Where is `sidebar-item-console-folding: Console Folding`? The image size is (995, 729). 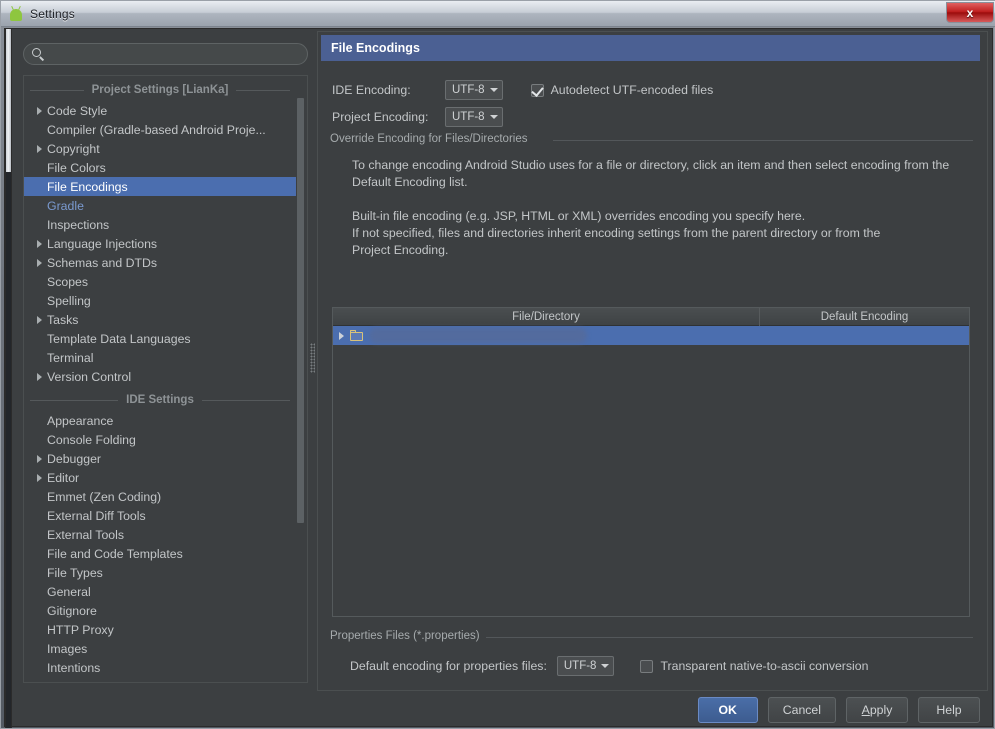 sidebar-item-console-folding: Console Folding is located at coordinates (160, 439).